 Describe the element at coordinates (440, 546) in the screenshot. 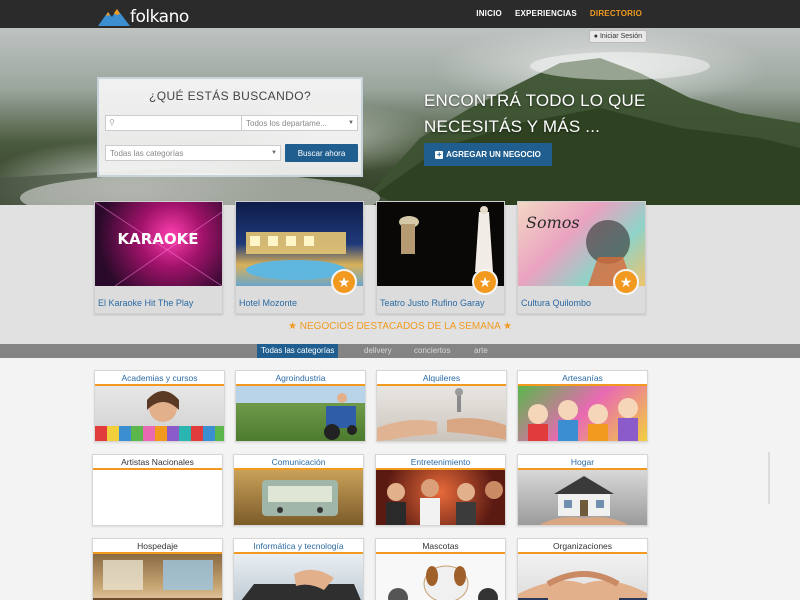

I see `category-title: Mascotas` at that location.